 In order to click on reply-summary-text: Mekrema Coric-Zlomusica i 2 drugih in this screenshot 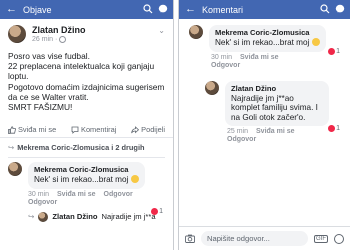, I will do `click(81, 148)`.